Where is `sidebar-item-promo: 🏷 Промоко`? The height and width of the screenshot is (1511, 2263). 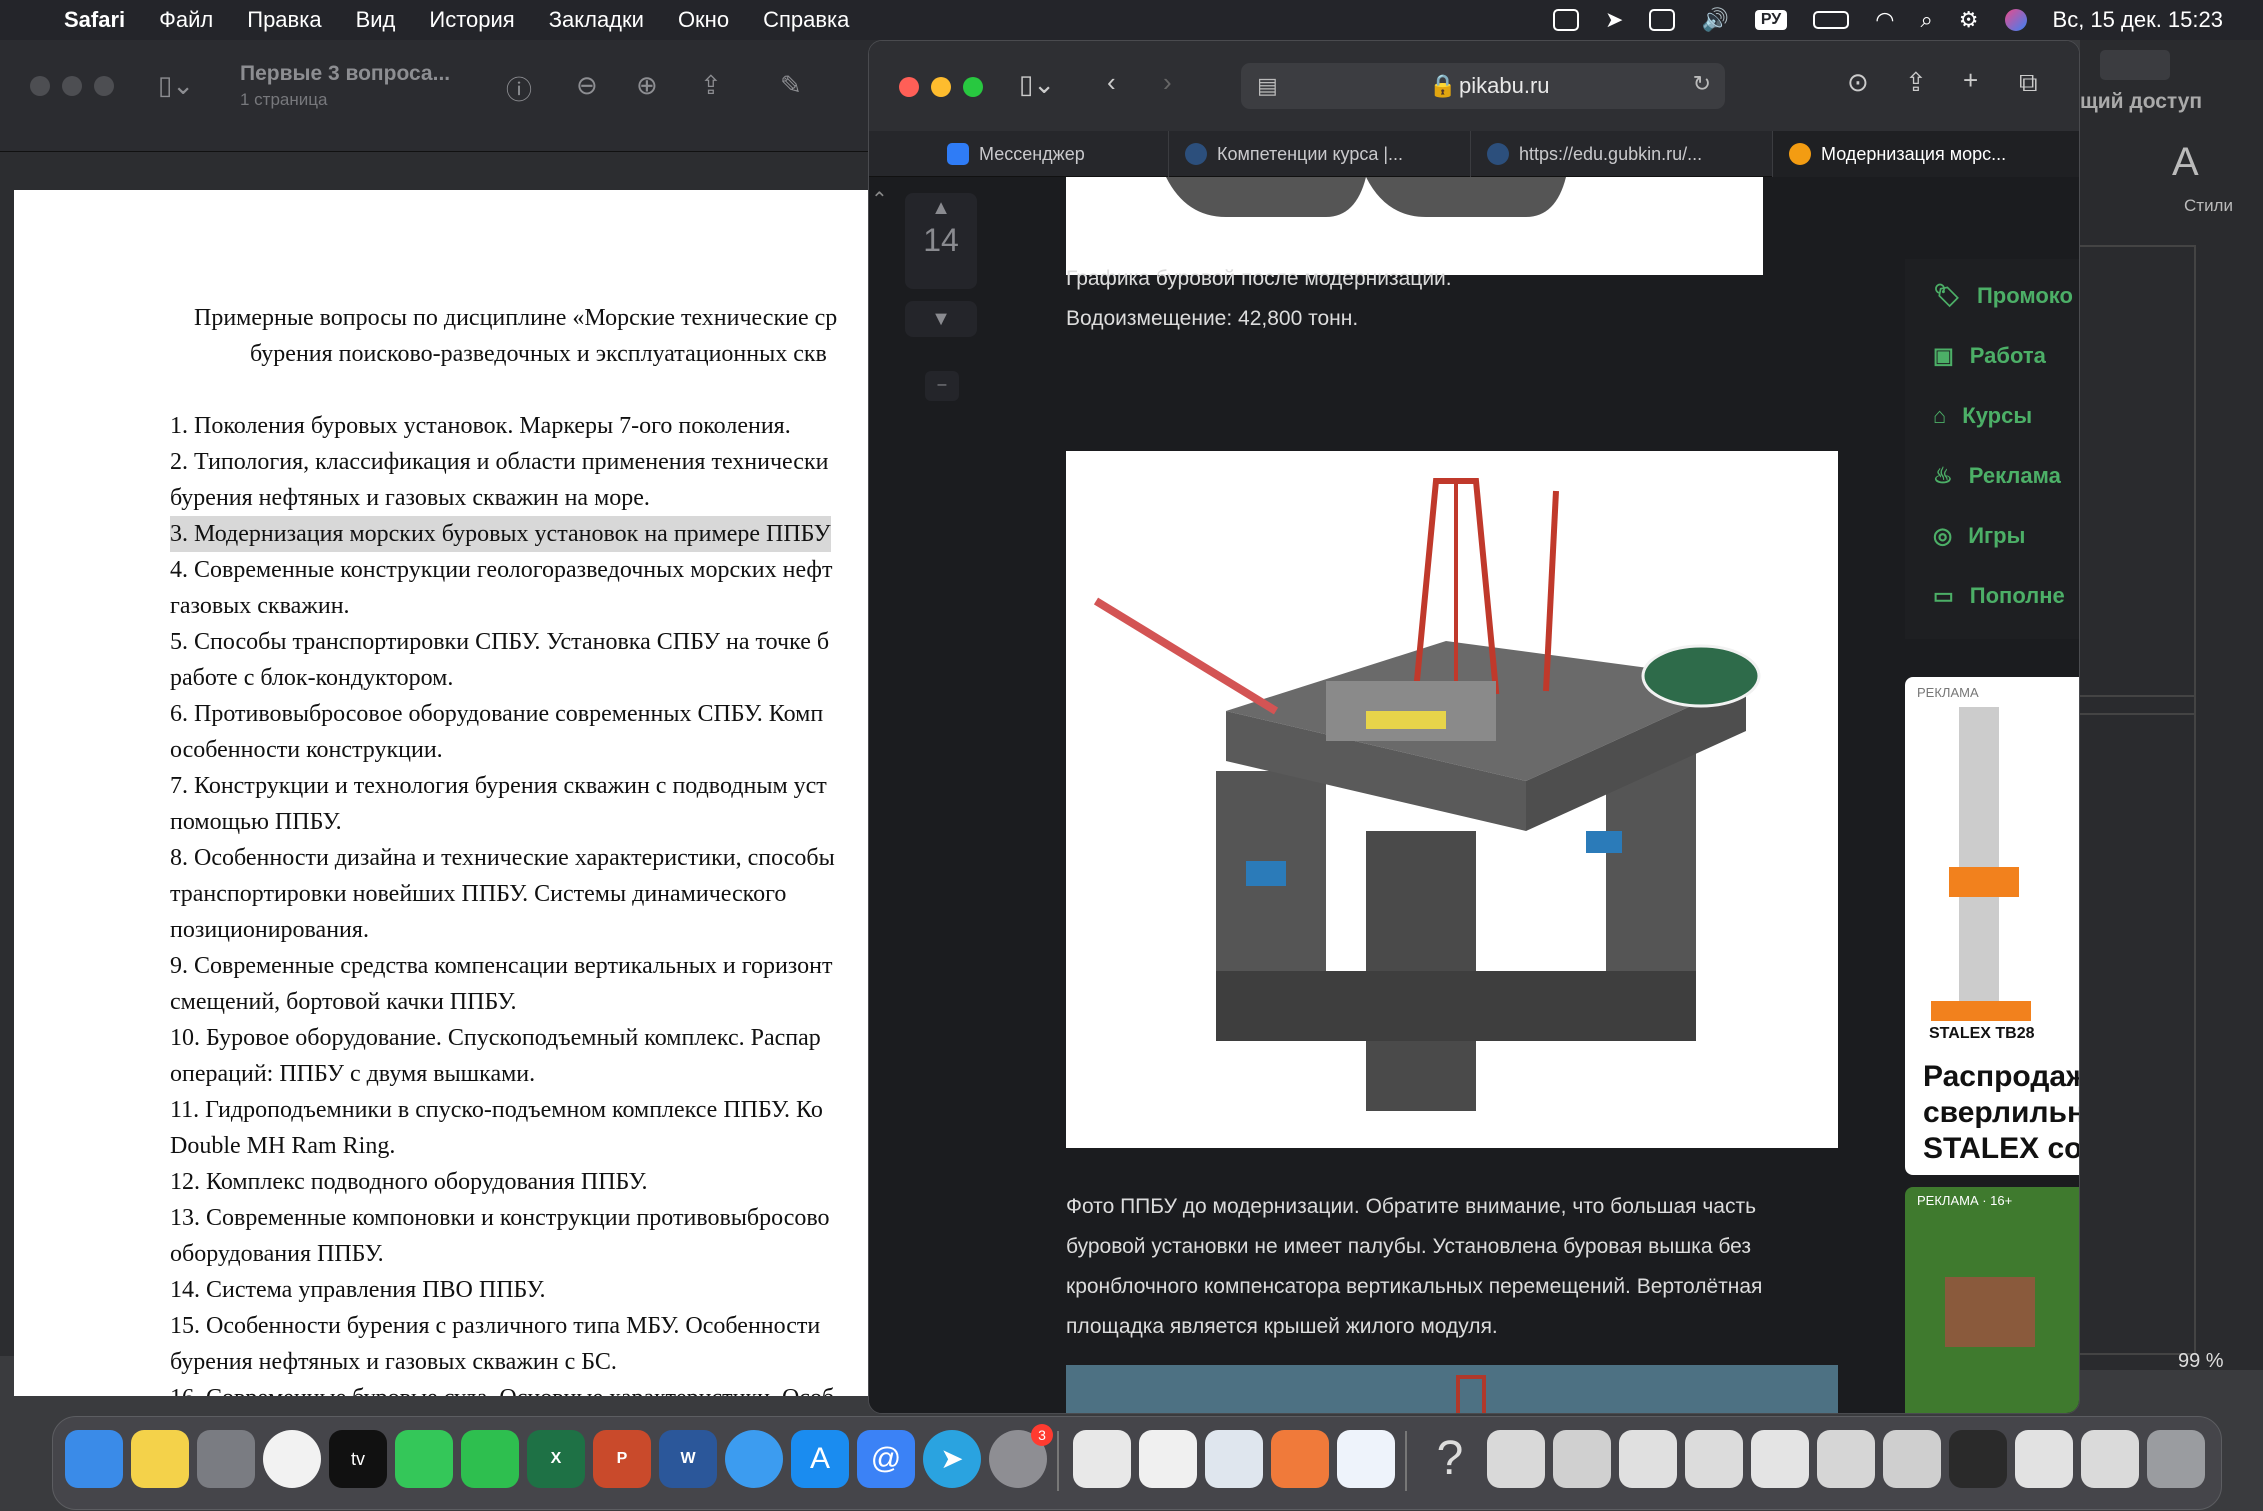 sidebar-item-promo: 🏷 Промоко is located at coordinates (2003, 296).